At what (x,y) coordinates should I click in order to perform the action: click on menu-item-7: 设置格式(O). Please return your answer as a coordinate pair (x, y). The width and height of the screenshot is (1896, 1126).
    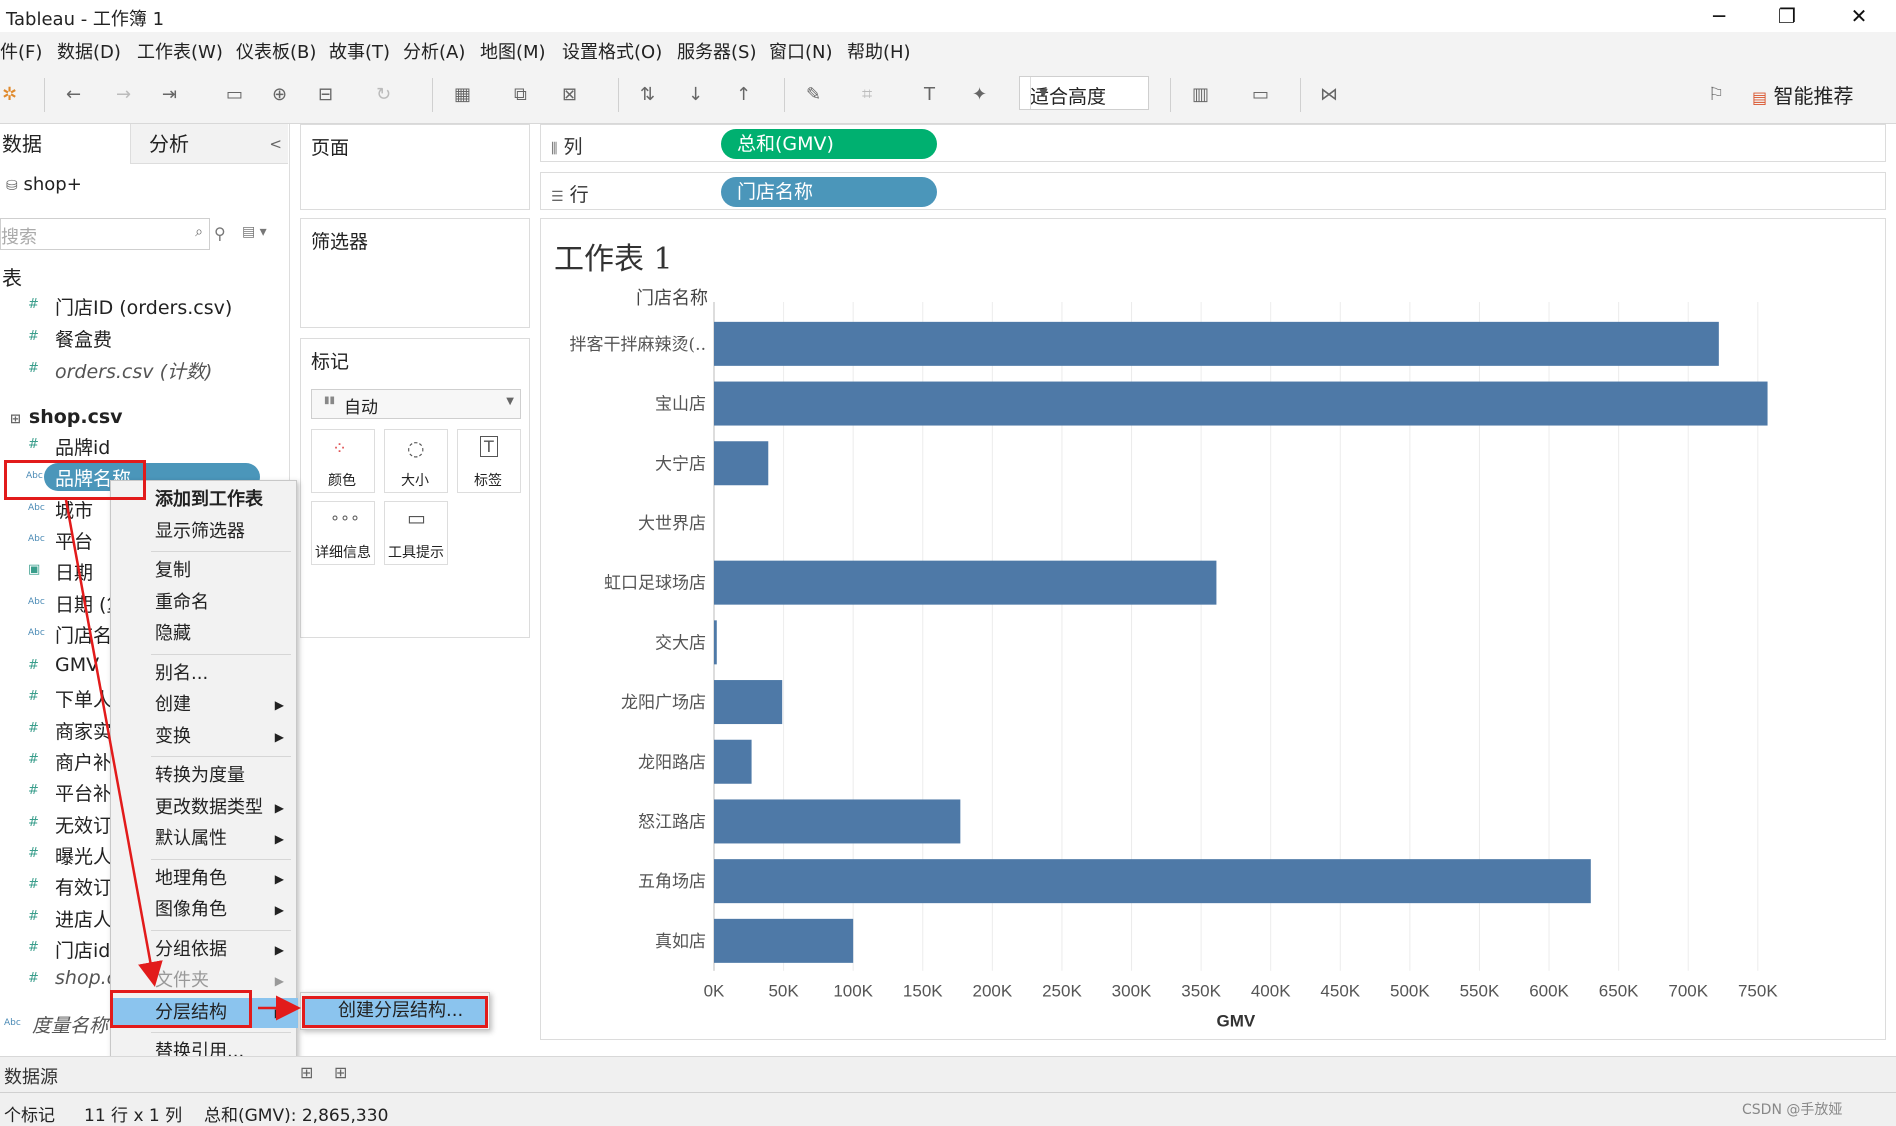
    Looking at the image, I should click on (612, 51).